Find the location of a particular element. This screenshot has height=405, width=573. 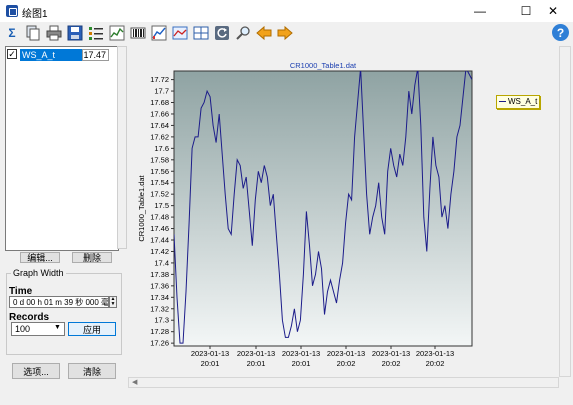

y-tick-label: 17.72 is located at coordinates (159, 79).